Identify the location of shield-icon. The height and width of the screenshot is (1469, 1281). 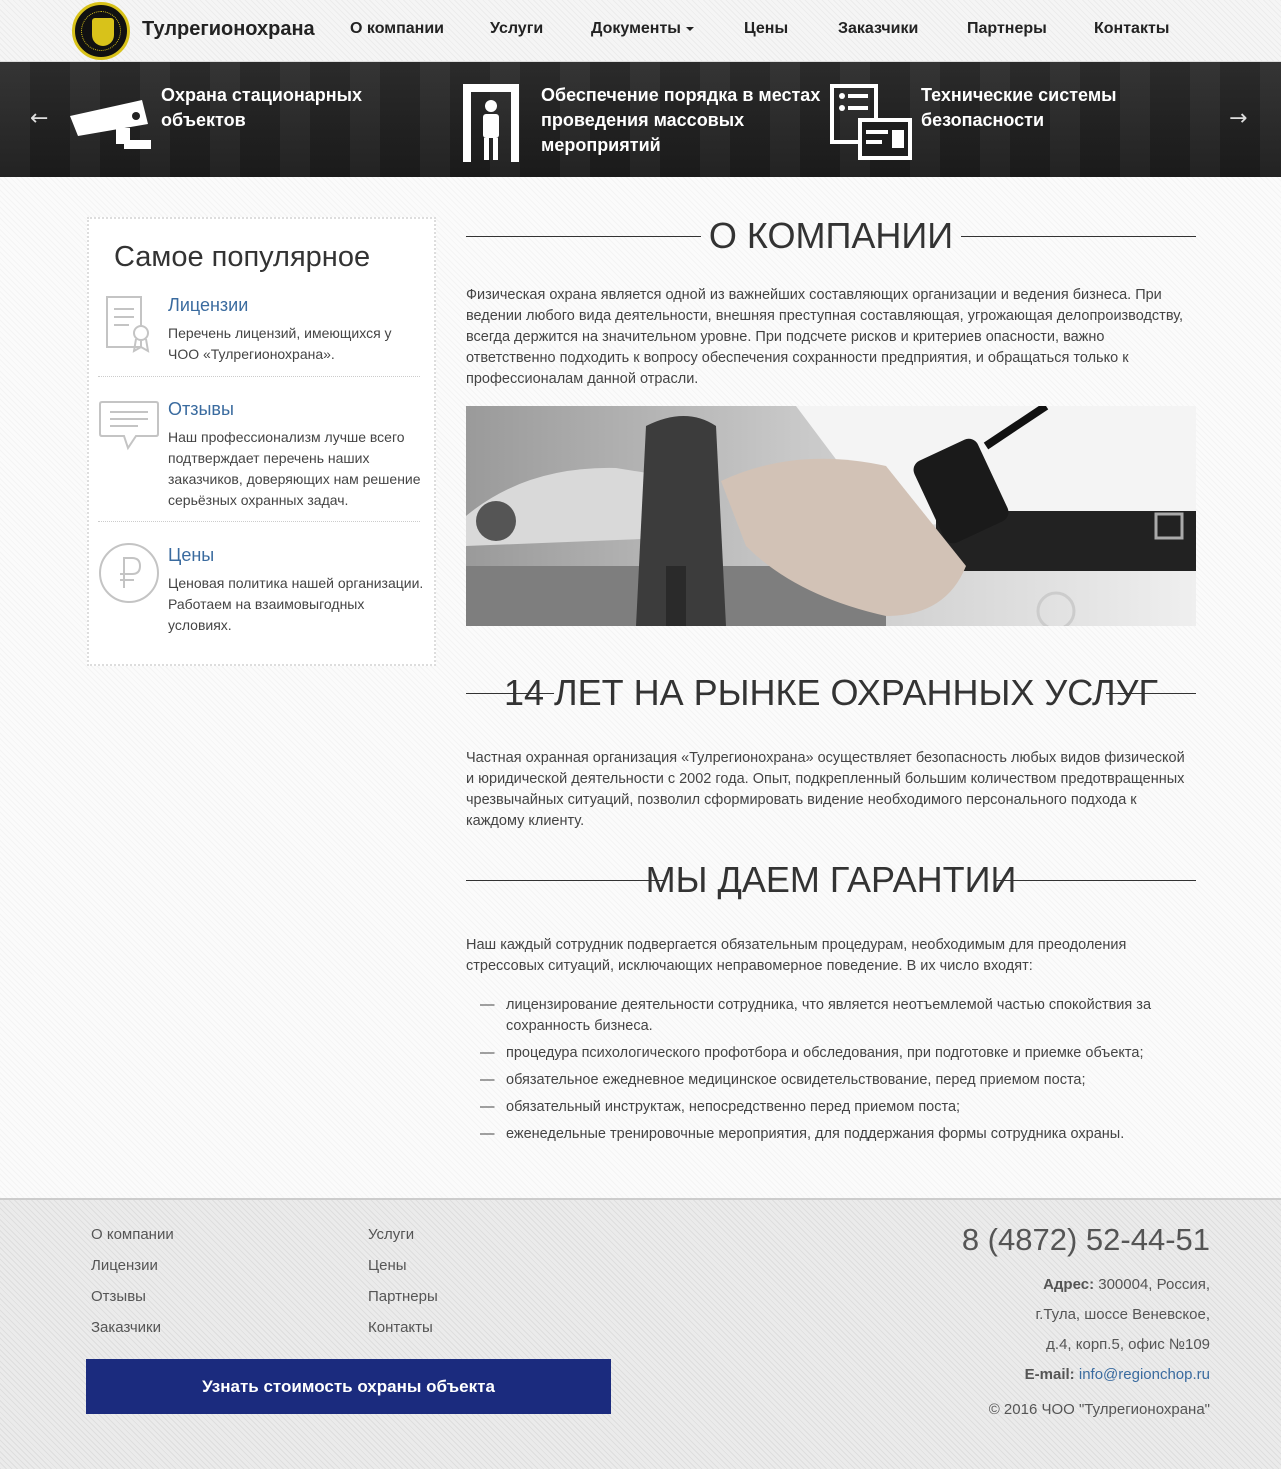
(103, 32).